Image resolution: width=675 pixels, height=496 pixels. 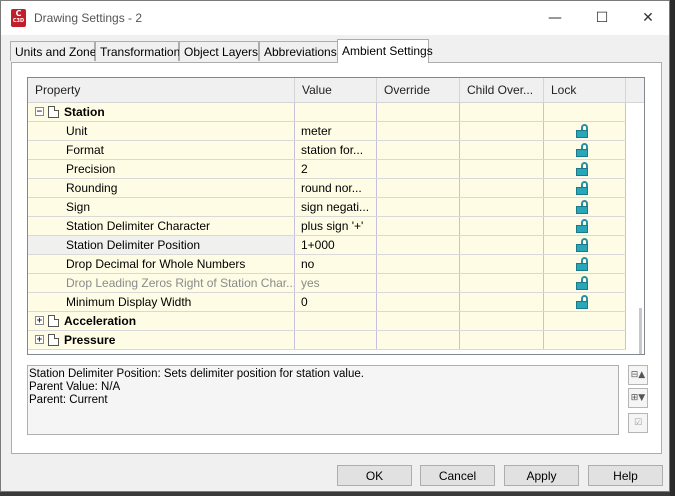 I want to click on property-name-cell: Station Delimiter Character, so click(x=161, y=226).